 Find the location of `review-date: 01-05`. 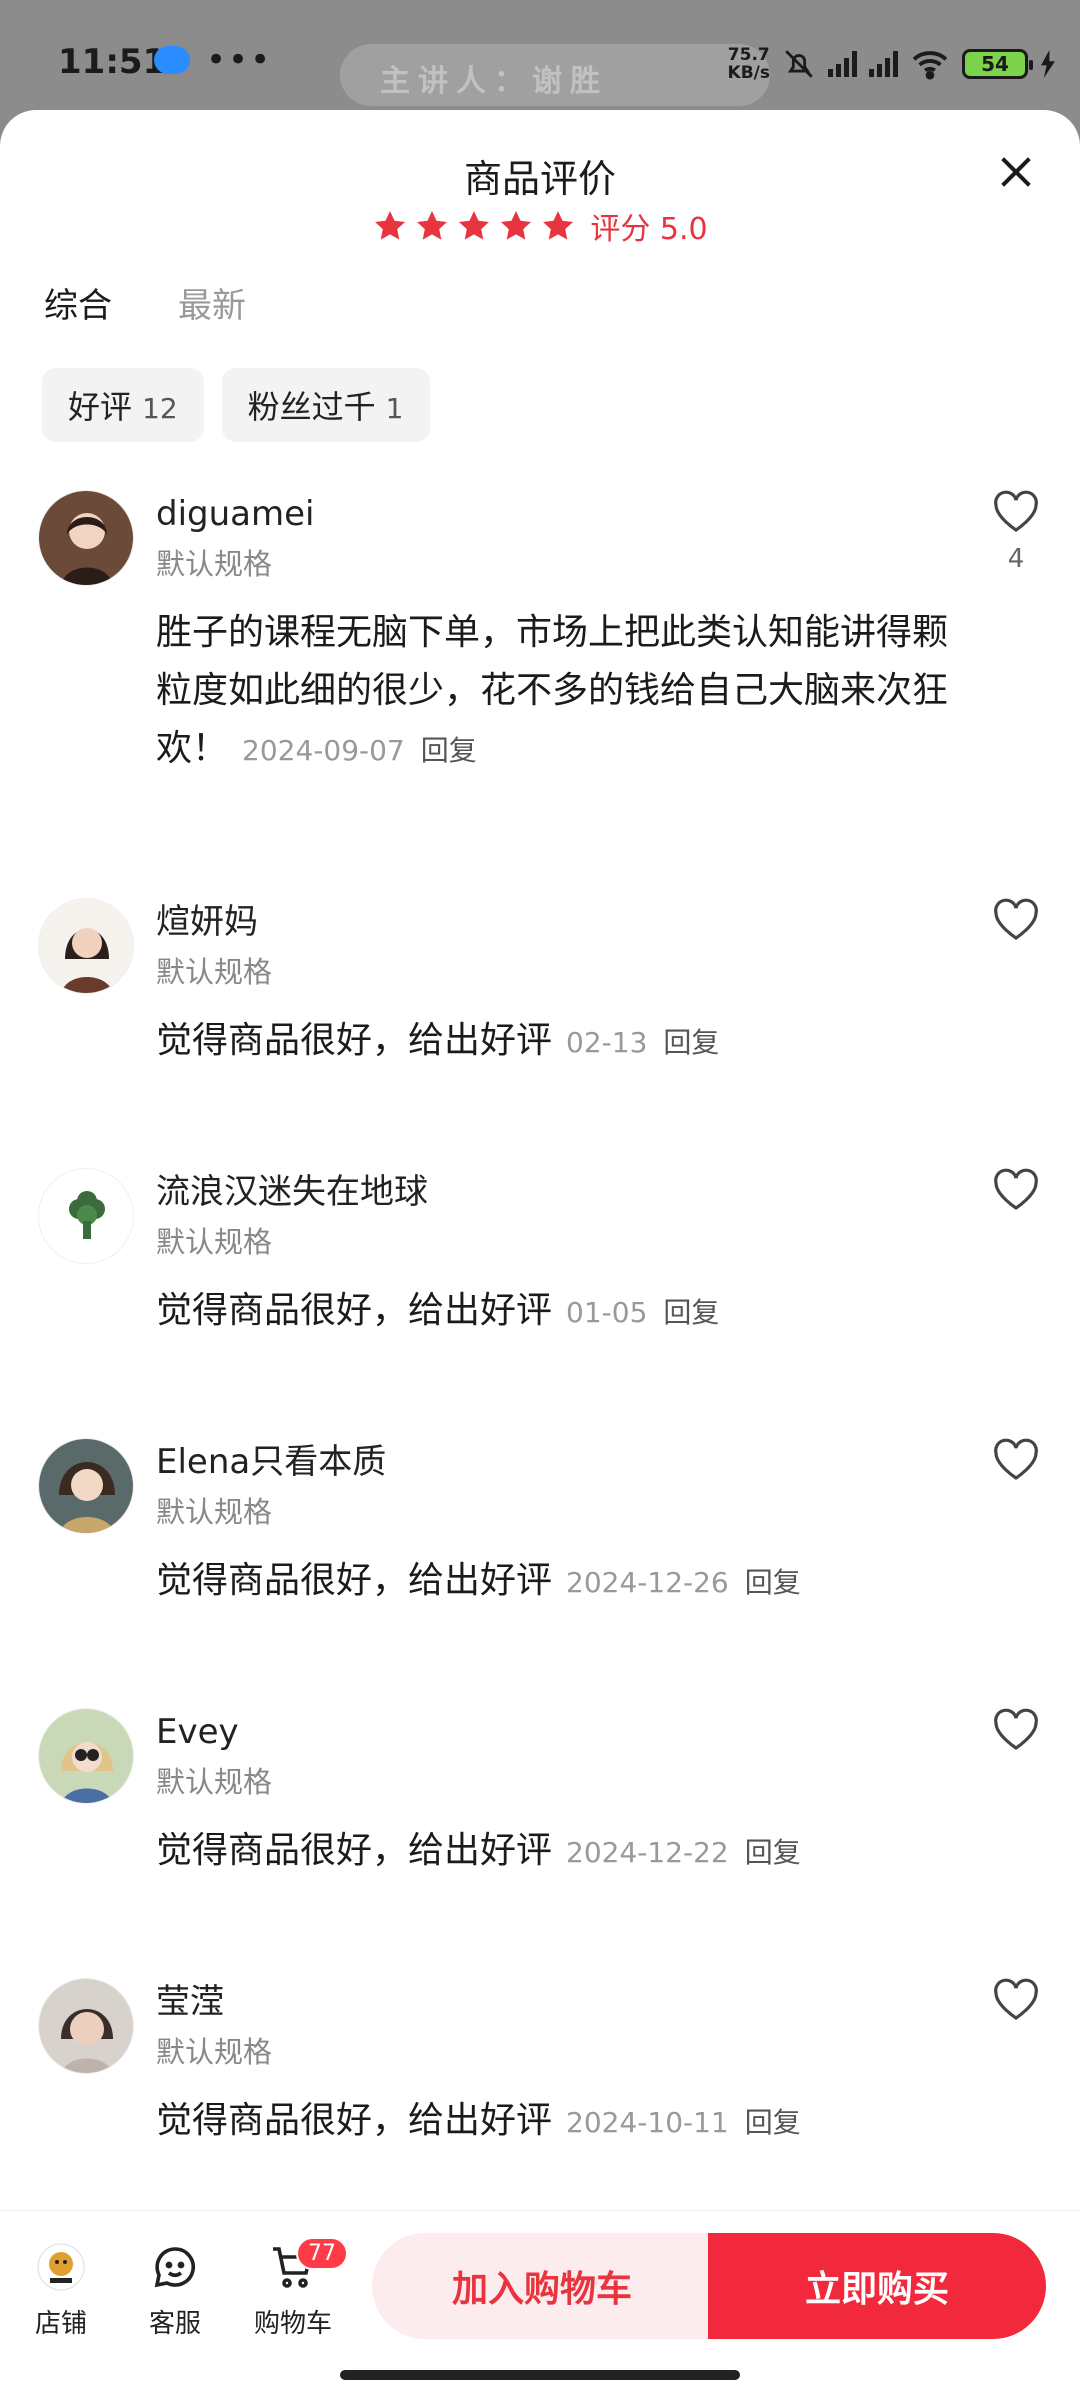

review-date: 01-05 is located at coordinates (607, 1312).